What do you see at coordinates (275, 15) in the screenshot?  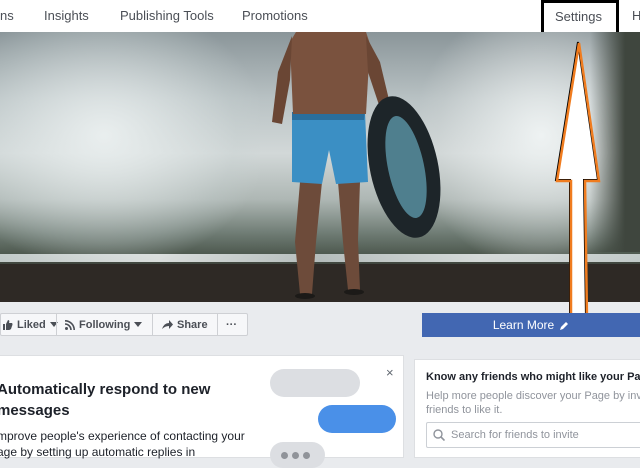 I see `nav-tab-promotions: Promotions` at bounding box center [275, 15].